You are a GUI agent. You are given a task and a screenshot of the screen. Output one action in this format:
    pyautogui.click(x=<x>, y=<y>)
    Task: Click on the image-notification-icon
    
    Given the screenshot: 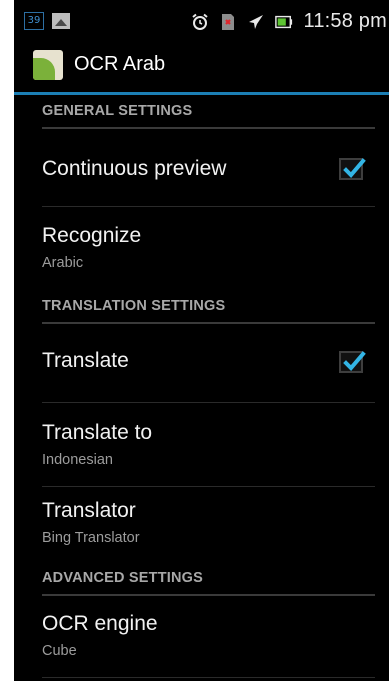 What is the action you would take?
    pyautogui.click(x=61, y=21)
    